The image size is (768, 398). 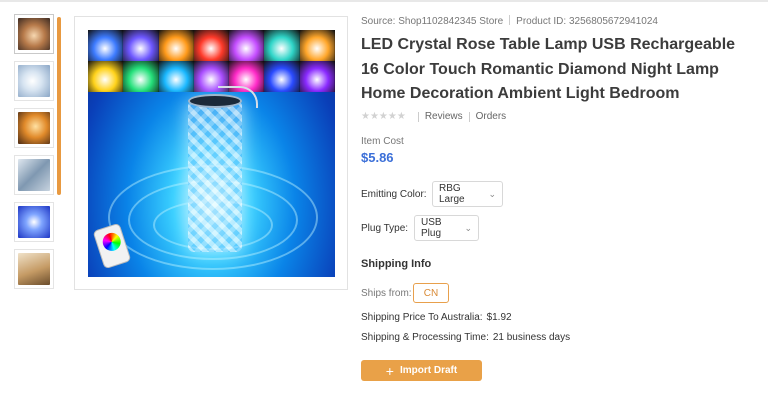 I want to click on import-draft-button: + Import Draft, so click(x=421, y=370).